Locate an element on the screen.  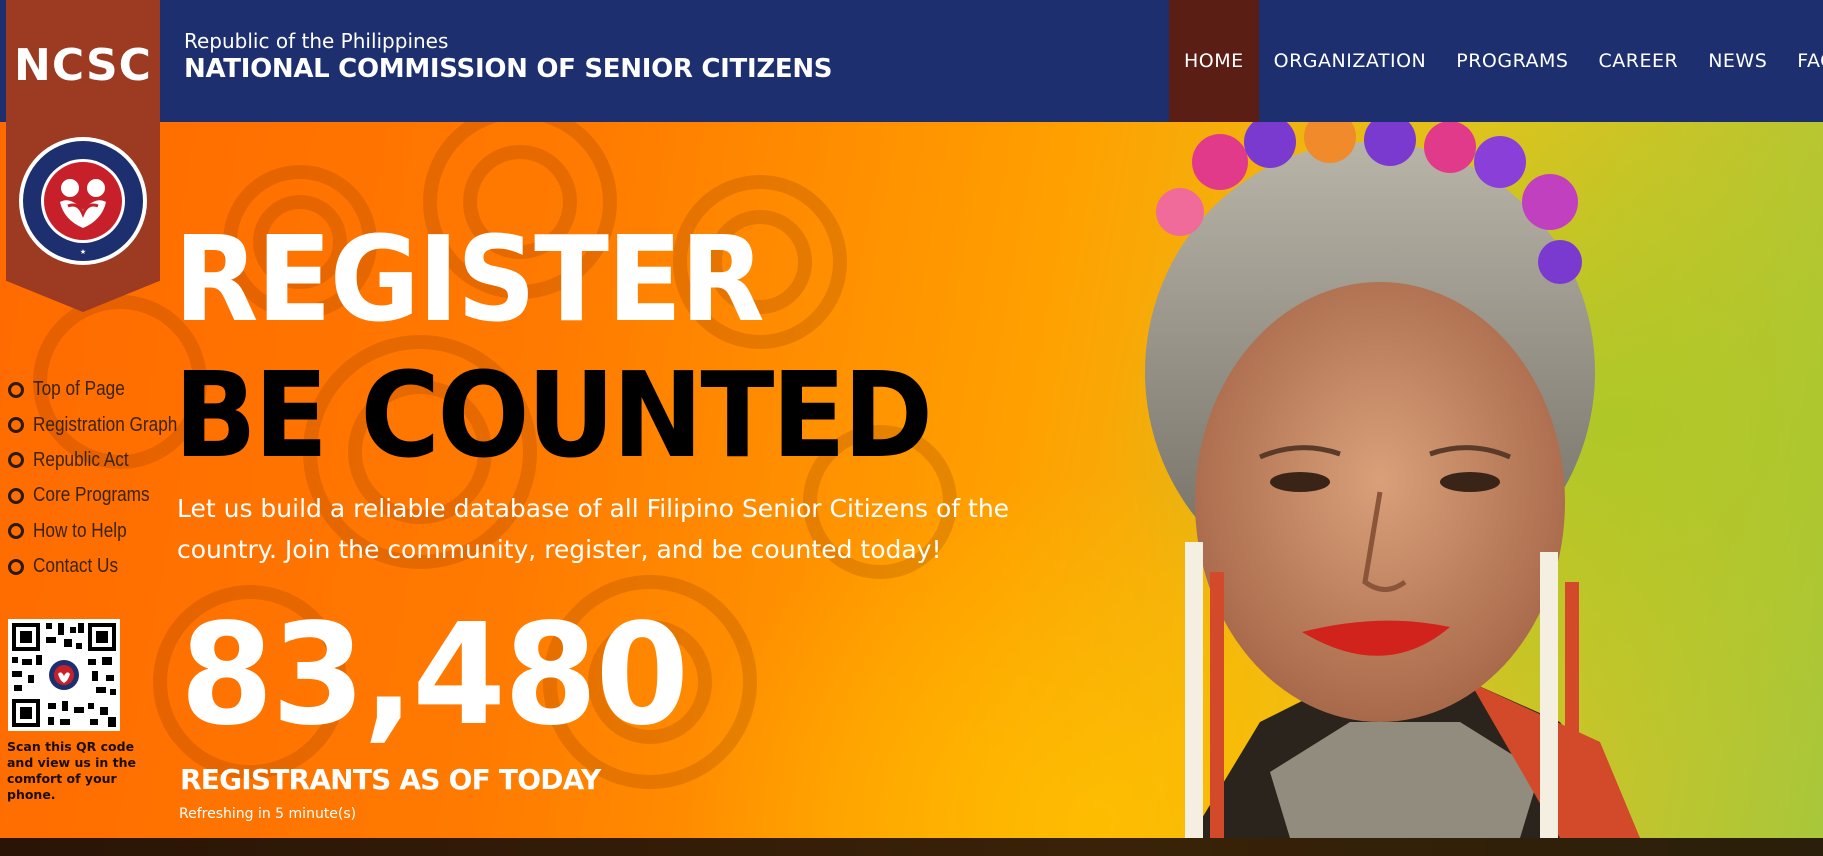
sidenav-label: Registration Graph is located at coordinates (105, 424).